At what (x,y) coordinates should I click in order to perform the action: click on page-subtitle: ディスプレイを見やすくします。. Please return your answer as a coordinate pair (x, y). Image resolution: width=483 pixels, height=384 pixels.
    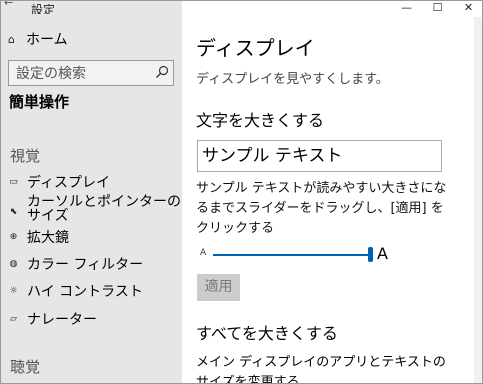
    Looking at the image, I should click on (292, 79).